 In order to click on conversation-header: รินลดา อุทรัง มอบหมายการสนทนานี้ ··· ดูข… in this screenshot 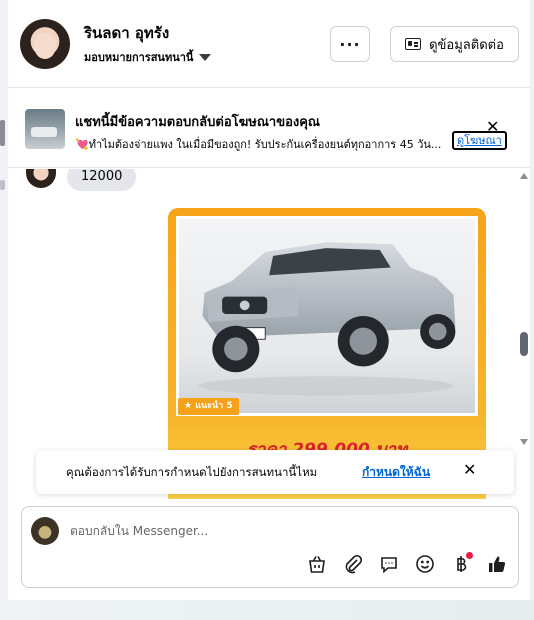, I will do `click(269, 44)`.